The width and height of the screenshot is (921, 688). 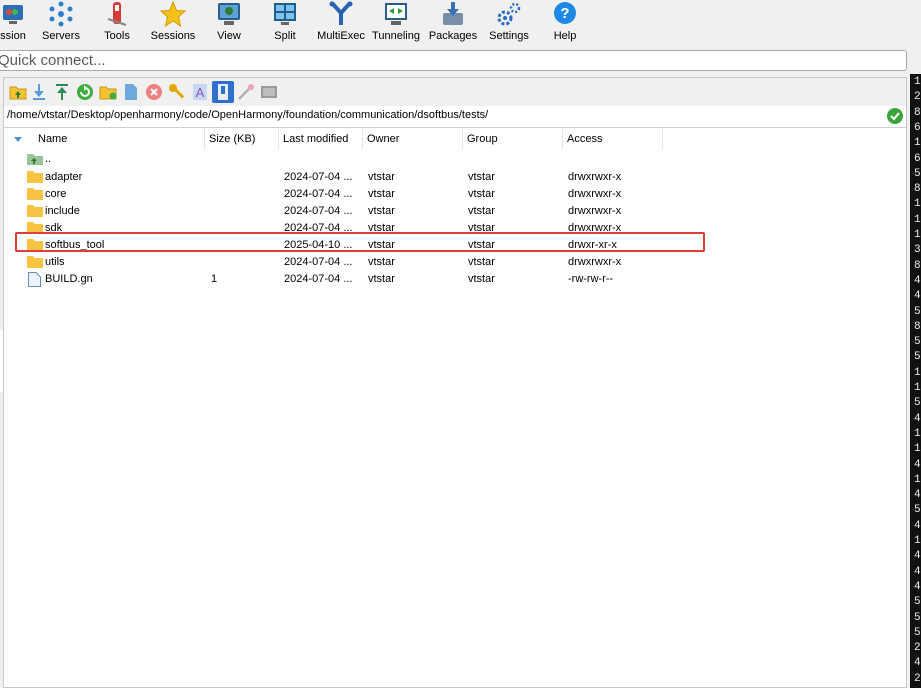 I want to click on toolbar-tunneling-button: Tunneling, so click(x=396, y=23).